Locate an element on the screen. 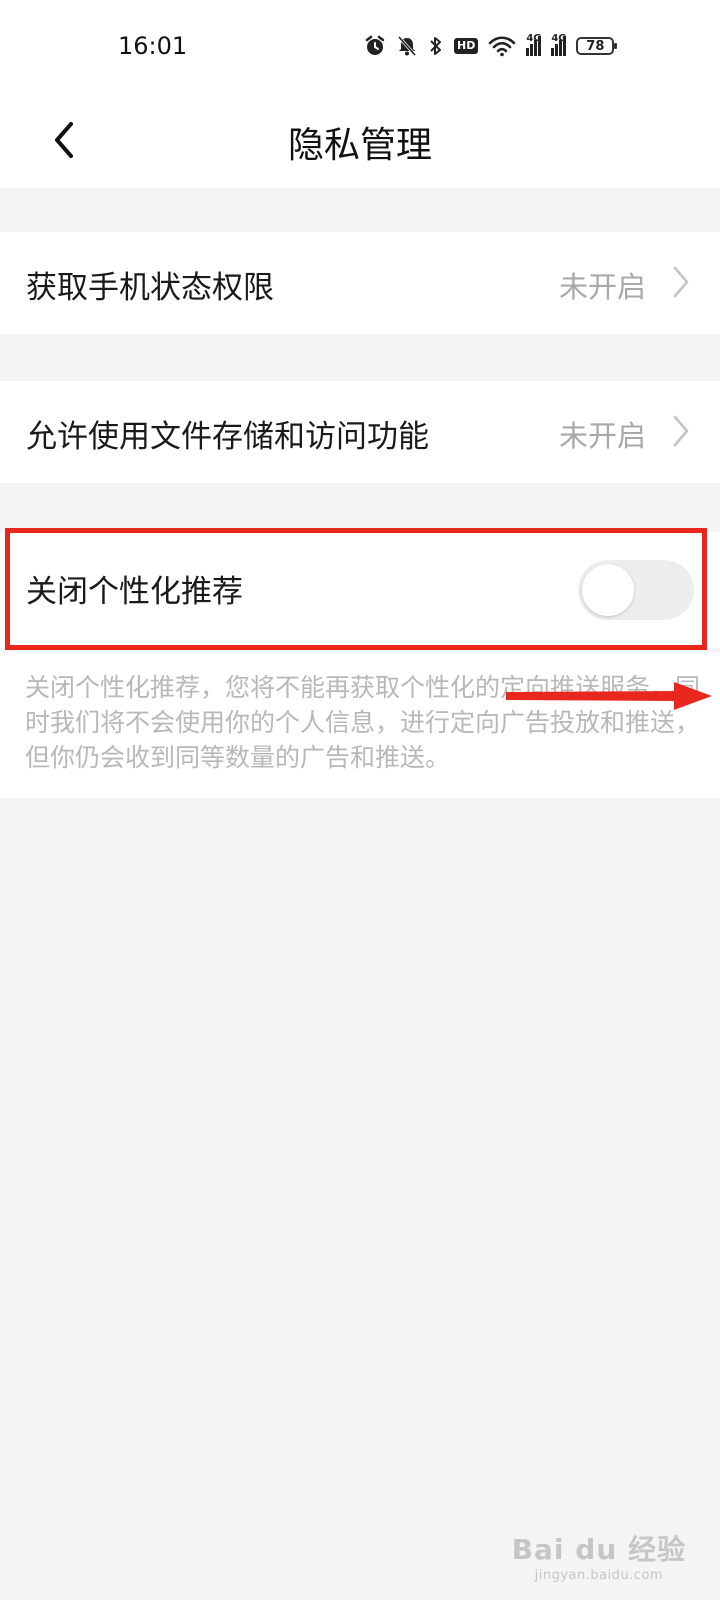  setting-label: 获取手机状态权限 is located at coordinates (150, 288).